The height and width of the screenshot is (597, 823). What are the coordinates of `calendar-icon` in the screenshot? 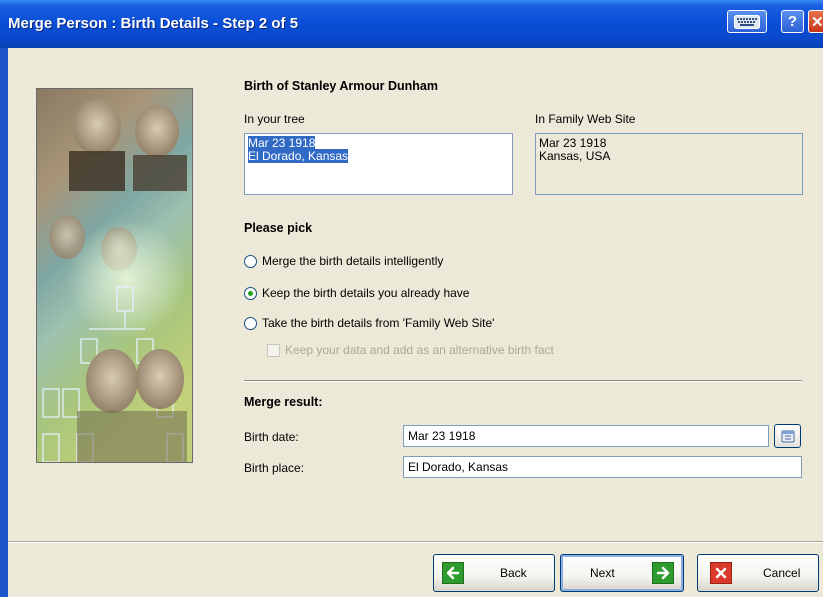 It's located at (787, 436).